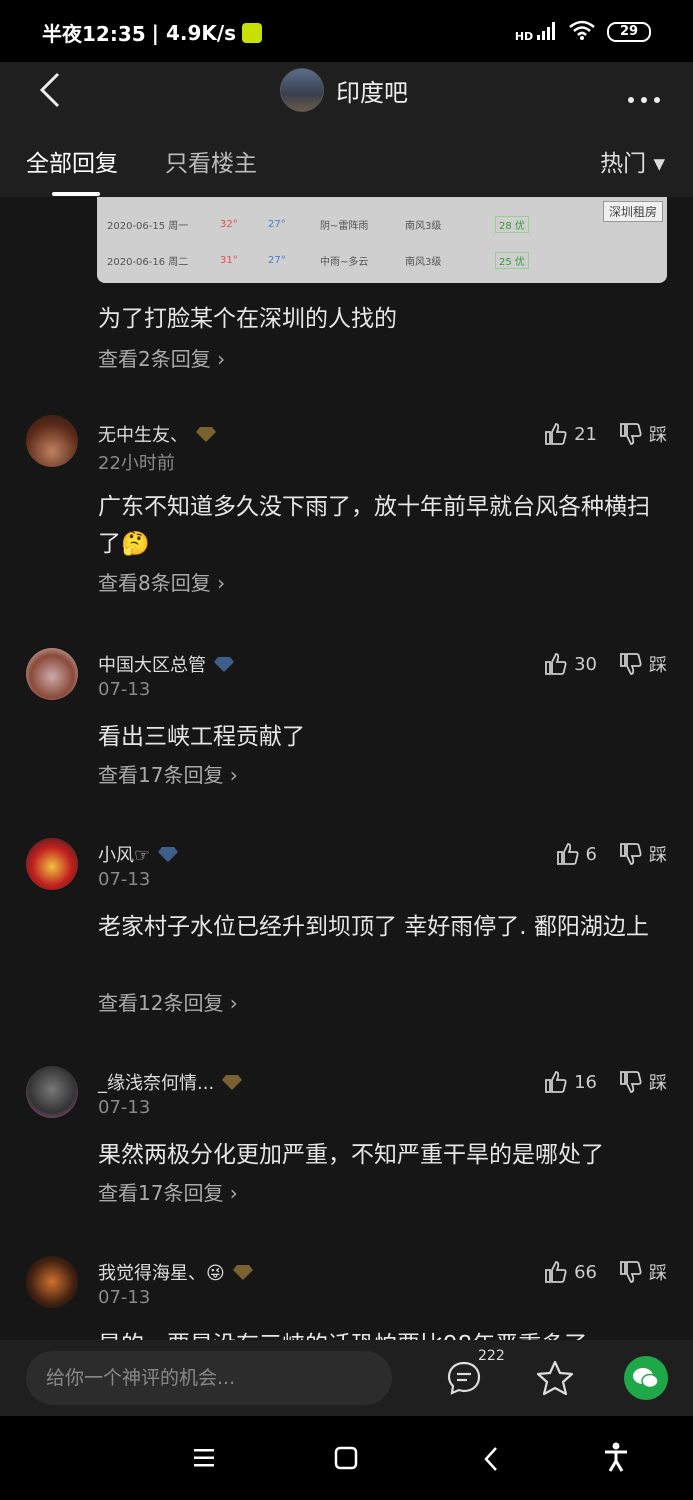 The image size is (693, 1500). Describe the element at coordinates (646, 1378) in the screenshot. I see `wechat-share-button` at that location.